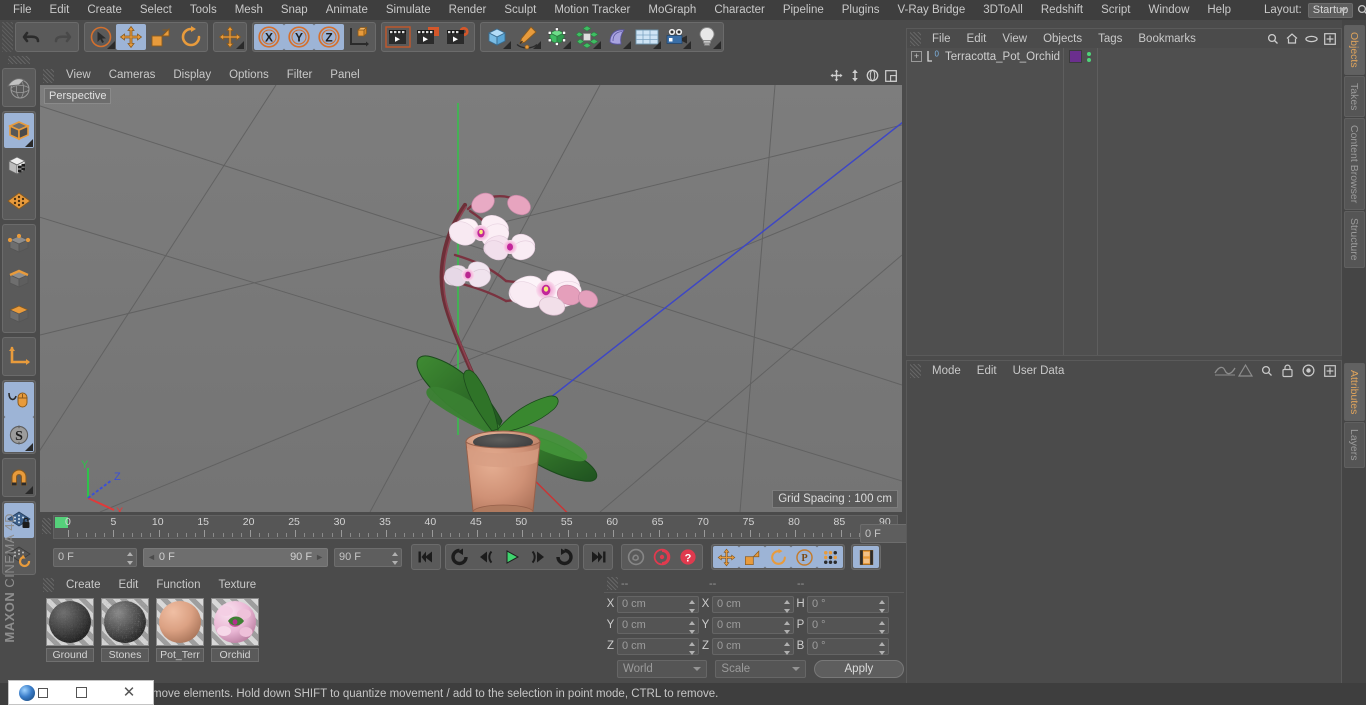 The height and width of the screenshot is (705, 1366). Describe the element at coordinates (1110, 39) in the screenshot. I see `object-menu-tags: Tags` at that location.